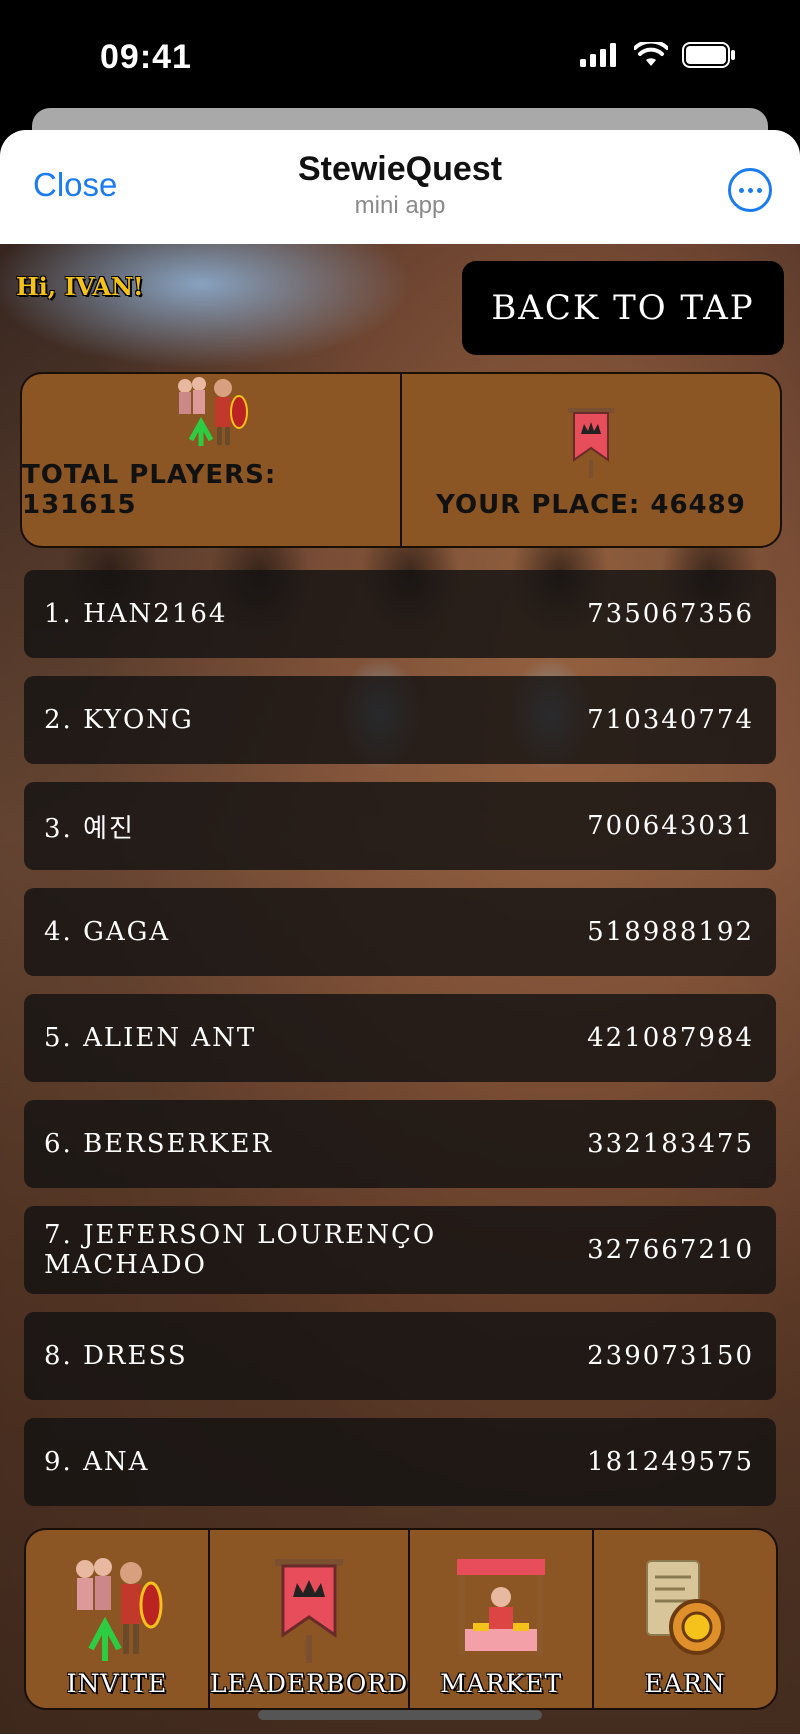  I want to click on signal-icon, so click(598, 55).